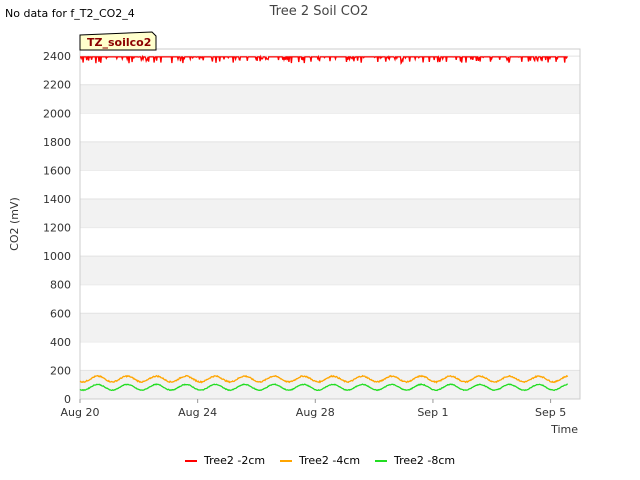 The height and width of the screenshot is (480, 640). I want to click on legend-label: Tree2 -4cm, so click(329, 460).